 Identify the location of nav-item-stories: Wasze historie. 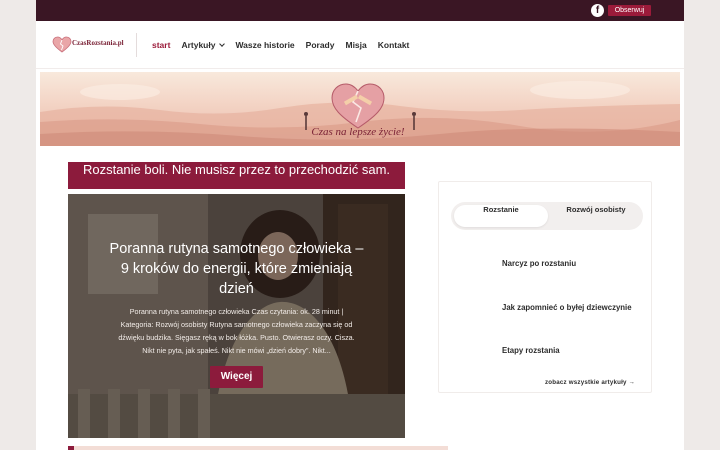
(264, 45).